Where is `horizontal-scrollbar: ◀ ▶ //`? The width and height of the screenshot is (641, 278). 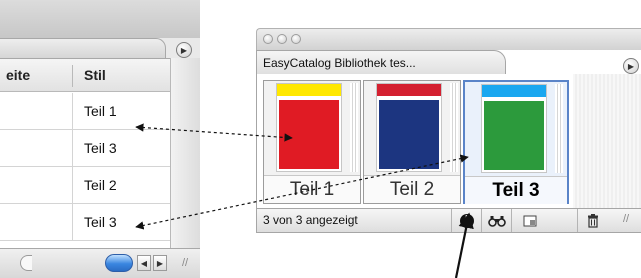 horizontal-scrollbar: ◀ ▶ // is located at coordinates (100, 263).